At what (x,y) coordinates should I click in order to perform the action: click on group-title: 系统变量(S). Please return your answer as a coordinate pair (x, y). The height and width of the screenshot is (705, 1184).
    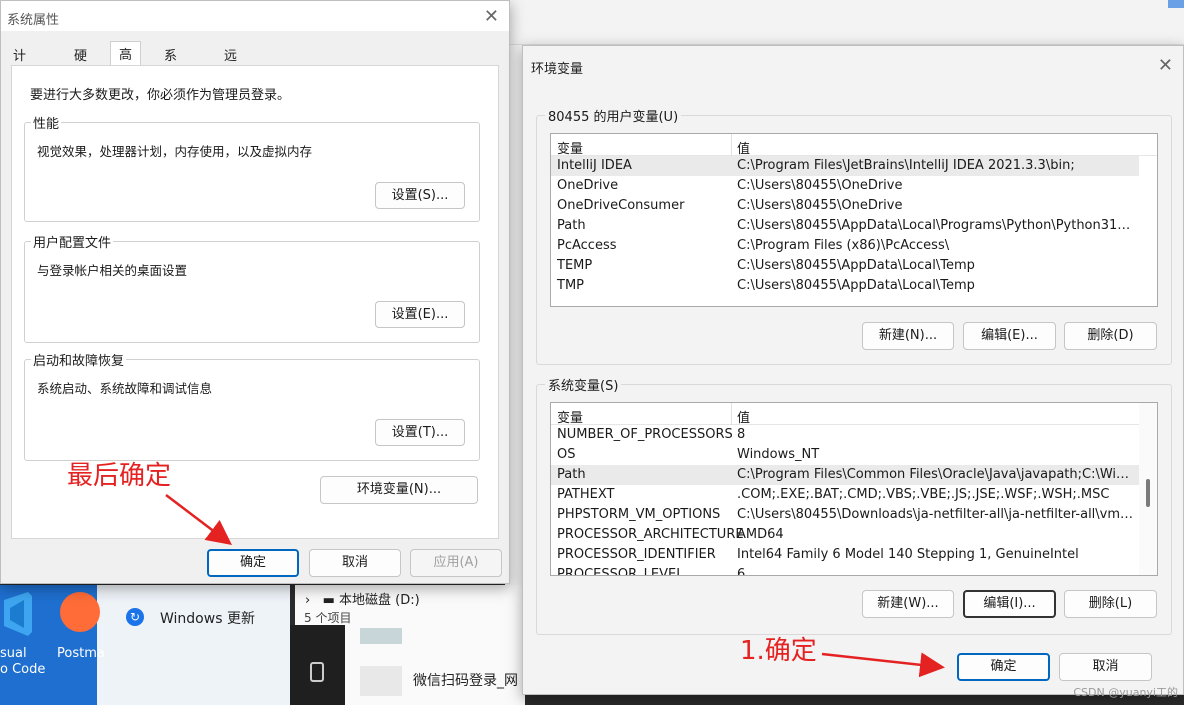
    Looking at the image, I should click on (583, 384).